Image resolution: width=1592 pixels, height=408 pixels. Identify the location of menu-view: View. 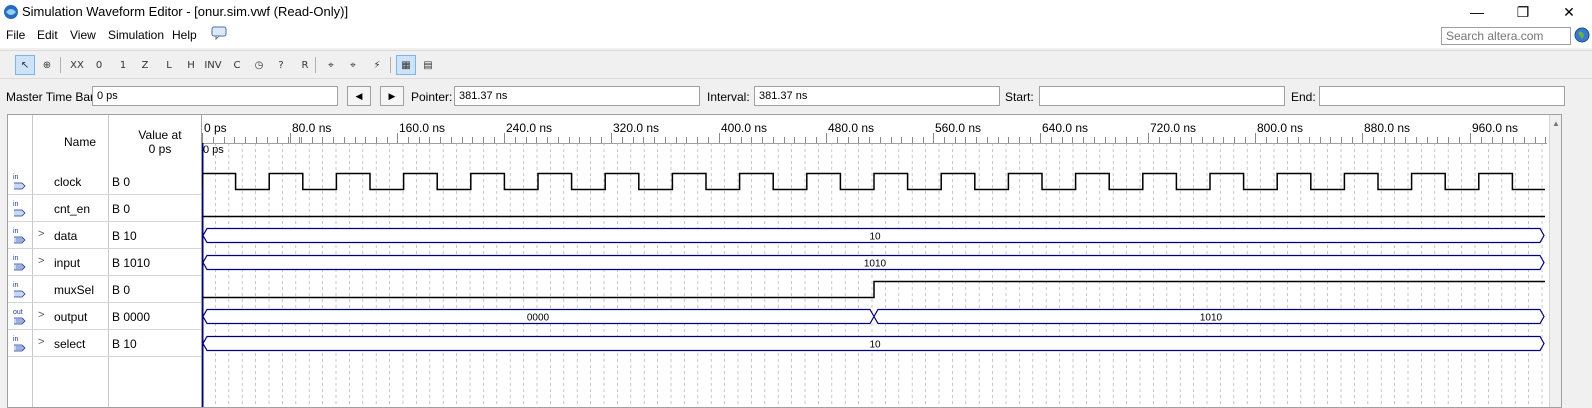
(83, 35).